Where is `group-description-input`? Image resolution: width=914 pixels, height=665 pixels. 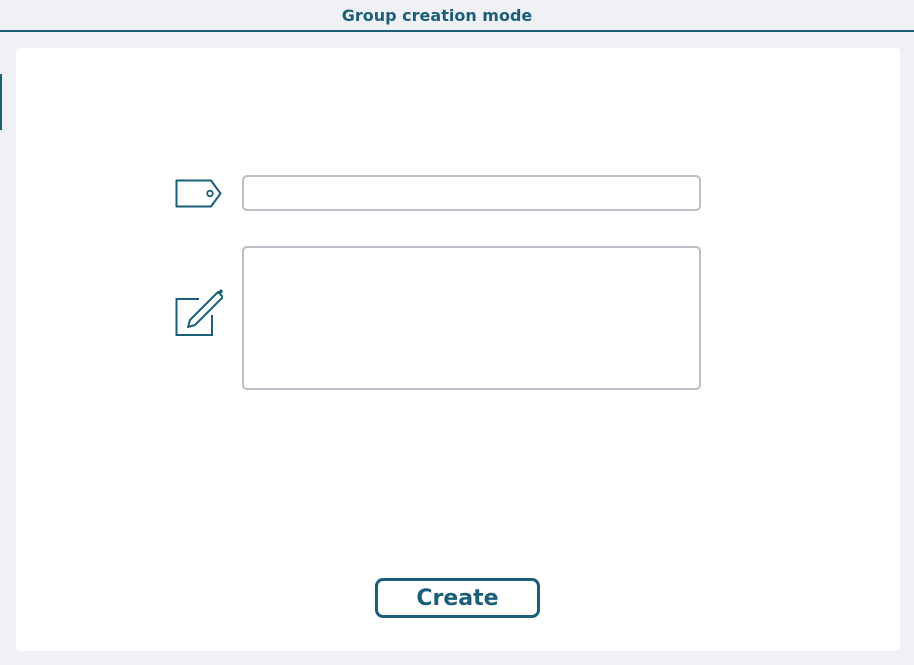 group-description-input is located at coordinates (471, 318).